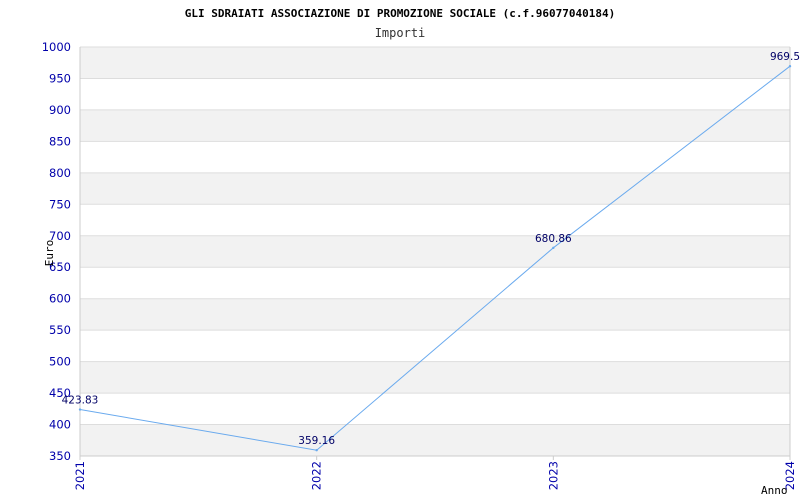  What do you see at coordinates (49, 253) in the screenshot?
I see `y-axis-label: Euro` at bounding box center [49, 253].